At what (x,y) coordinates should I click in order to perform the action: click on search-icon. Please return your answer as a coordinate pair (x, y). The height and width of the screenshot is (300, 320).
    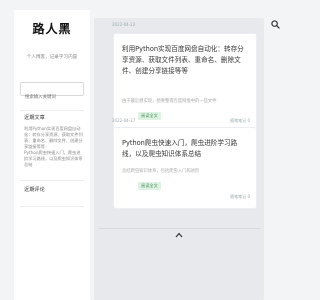
    Looking at the image, I should click on (275, 24).